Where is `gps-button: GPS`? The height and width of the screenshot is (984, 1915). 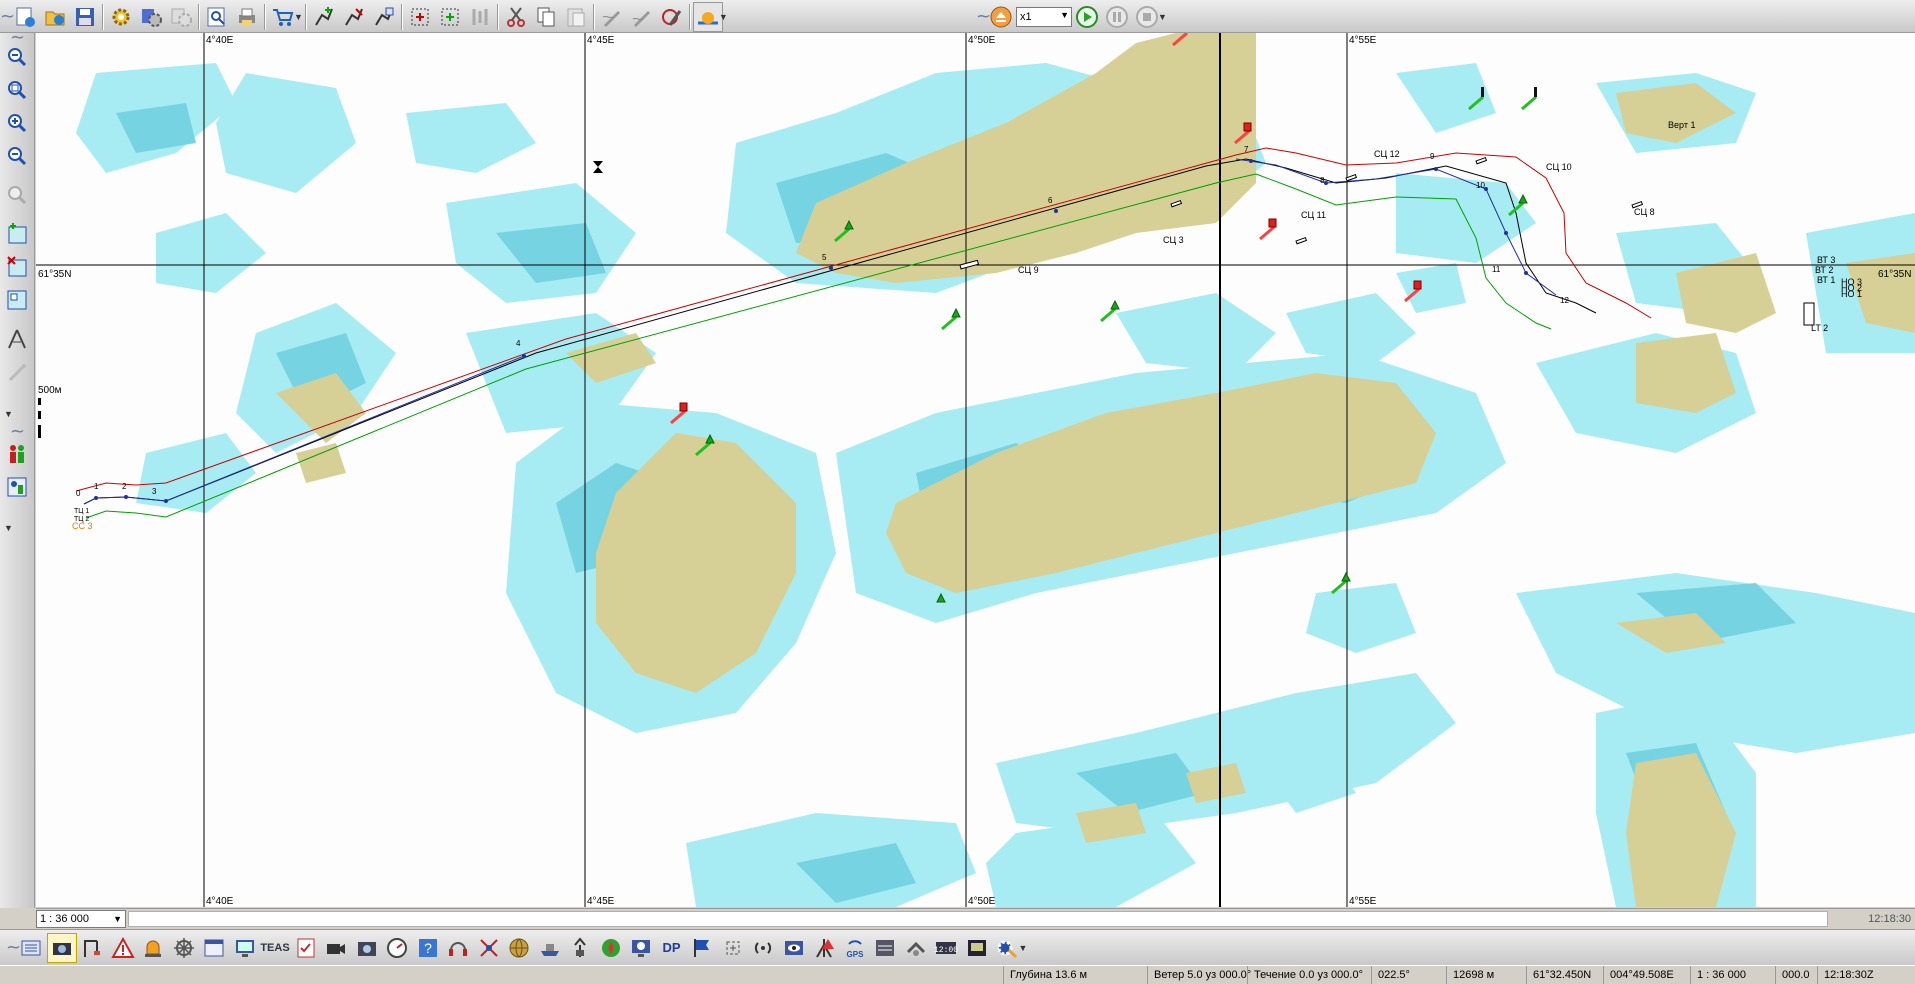
gps-button: GPS is located at coordinates (855, 948).